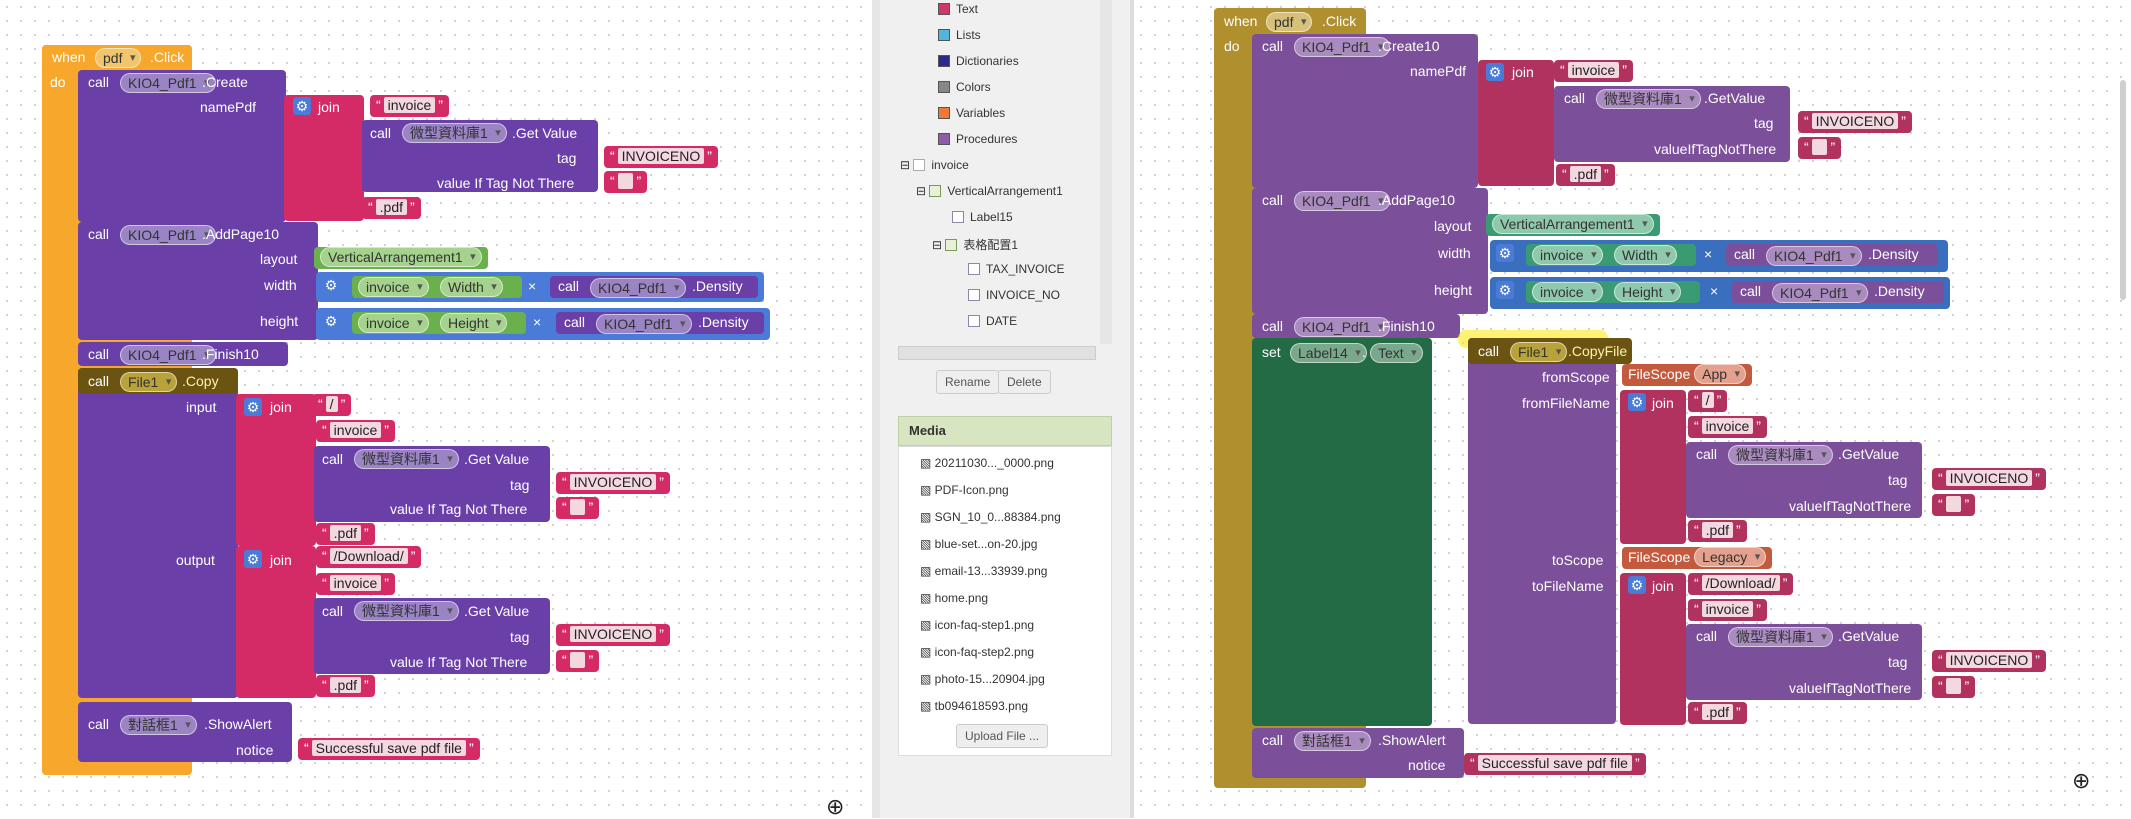 The height and width of the screenshot is (819, 2131). I want to click on dialog-dropdown: 對話框1, so click(158, 725).